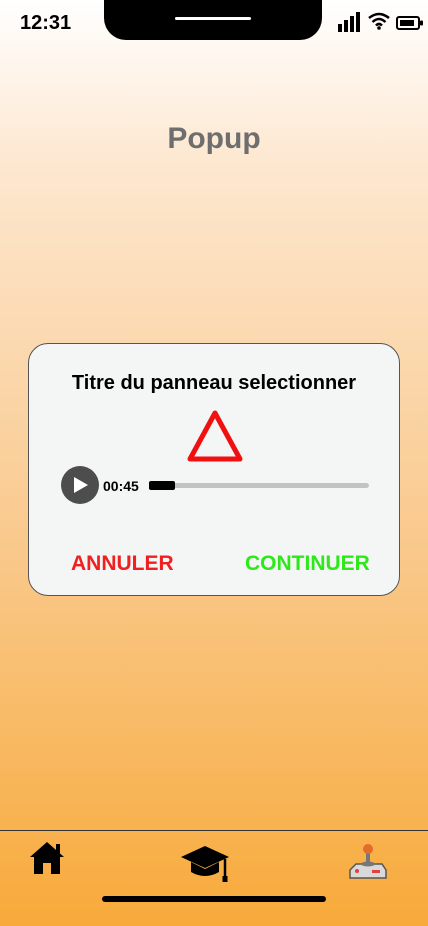 Image resolution: width=428 pixels, height=926 pixels. I want to click on play-icon, so click(81, 485).